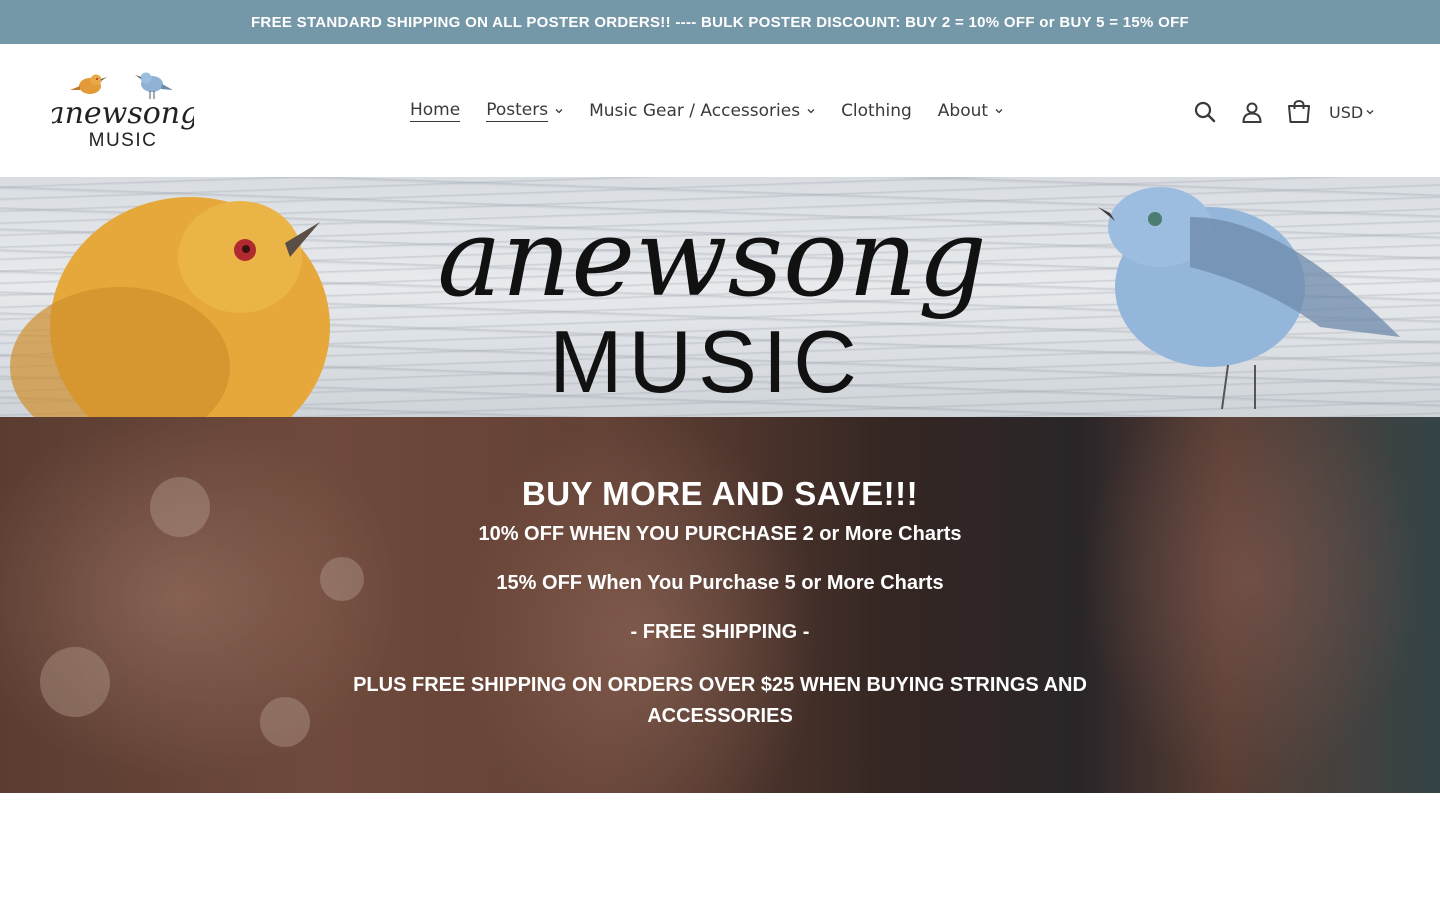 Image resolution: width=1440 pixels, height=900 pixels. I want to click on cart-icon, so click(1299, 112).